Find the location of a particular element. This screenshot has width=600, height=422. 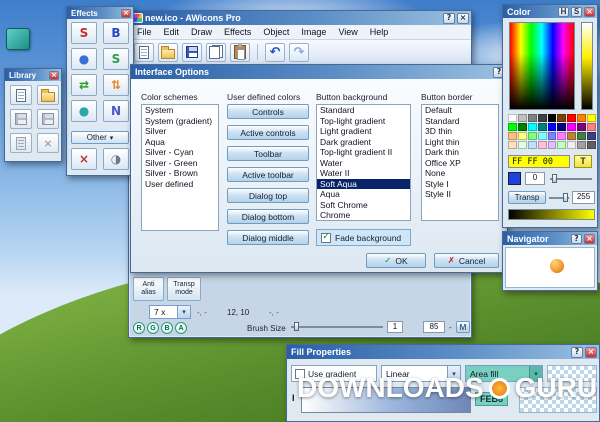

fade-background-checkbox: ✓ is located at coordinates (326, 237).